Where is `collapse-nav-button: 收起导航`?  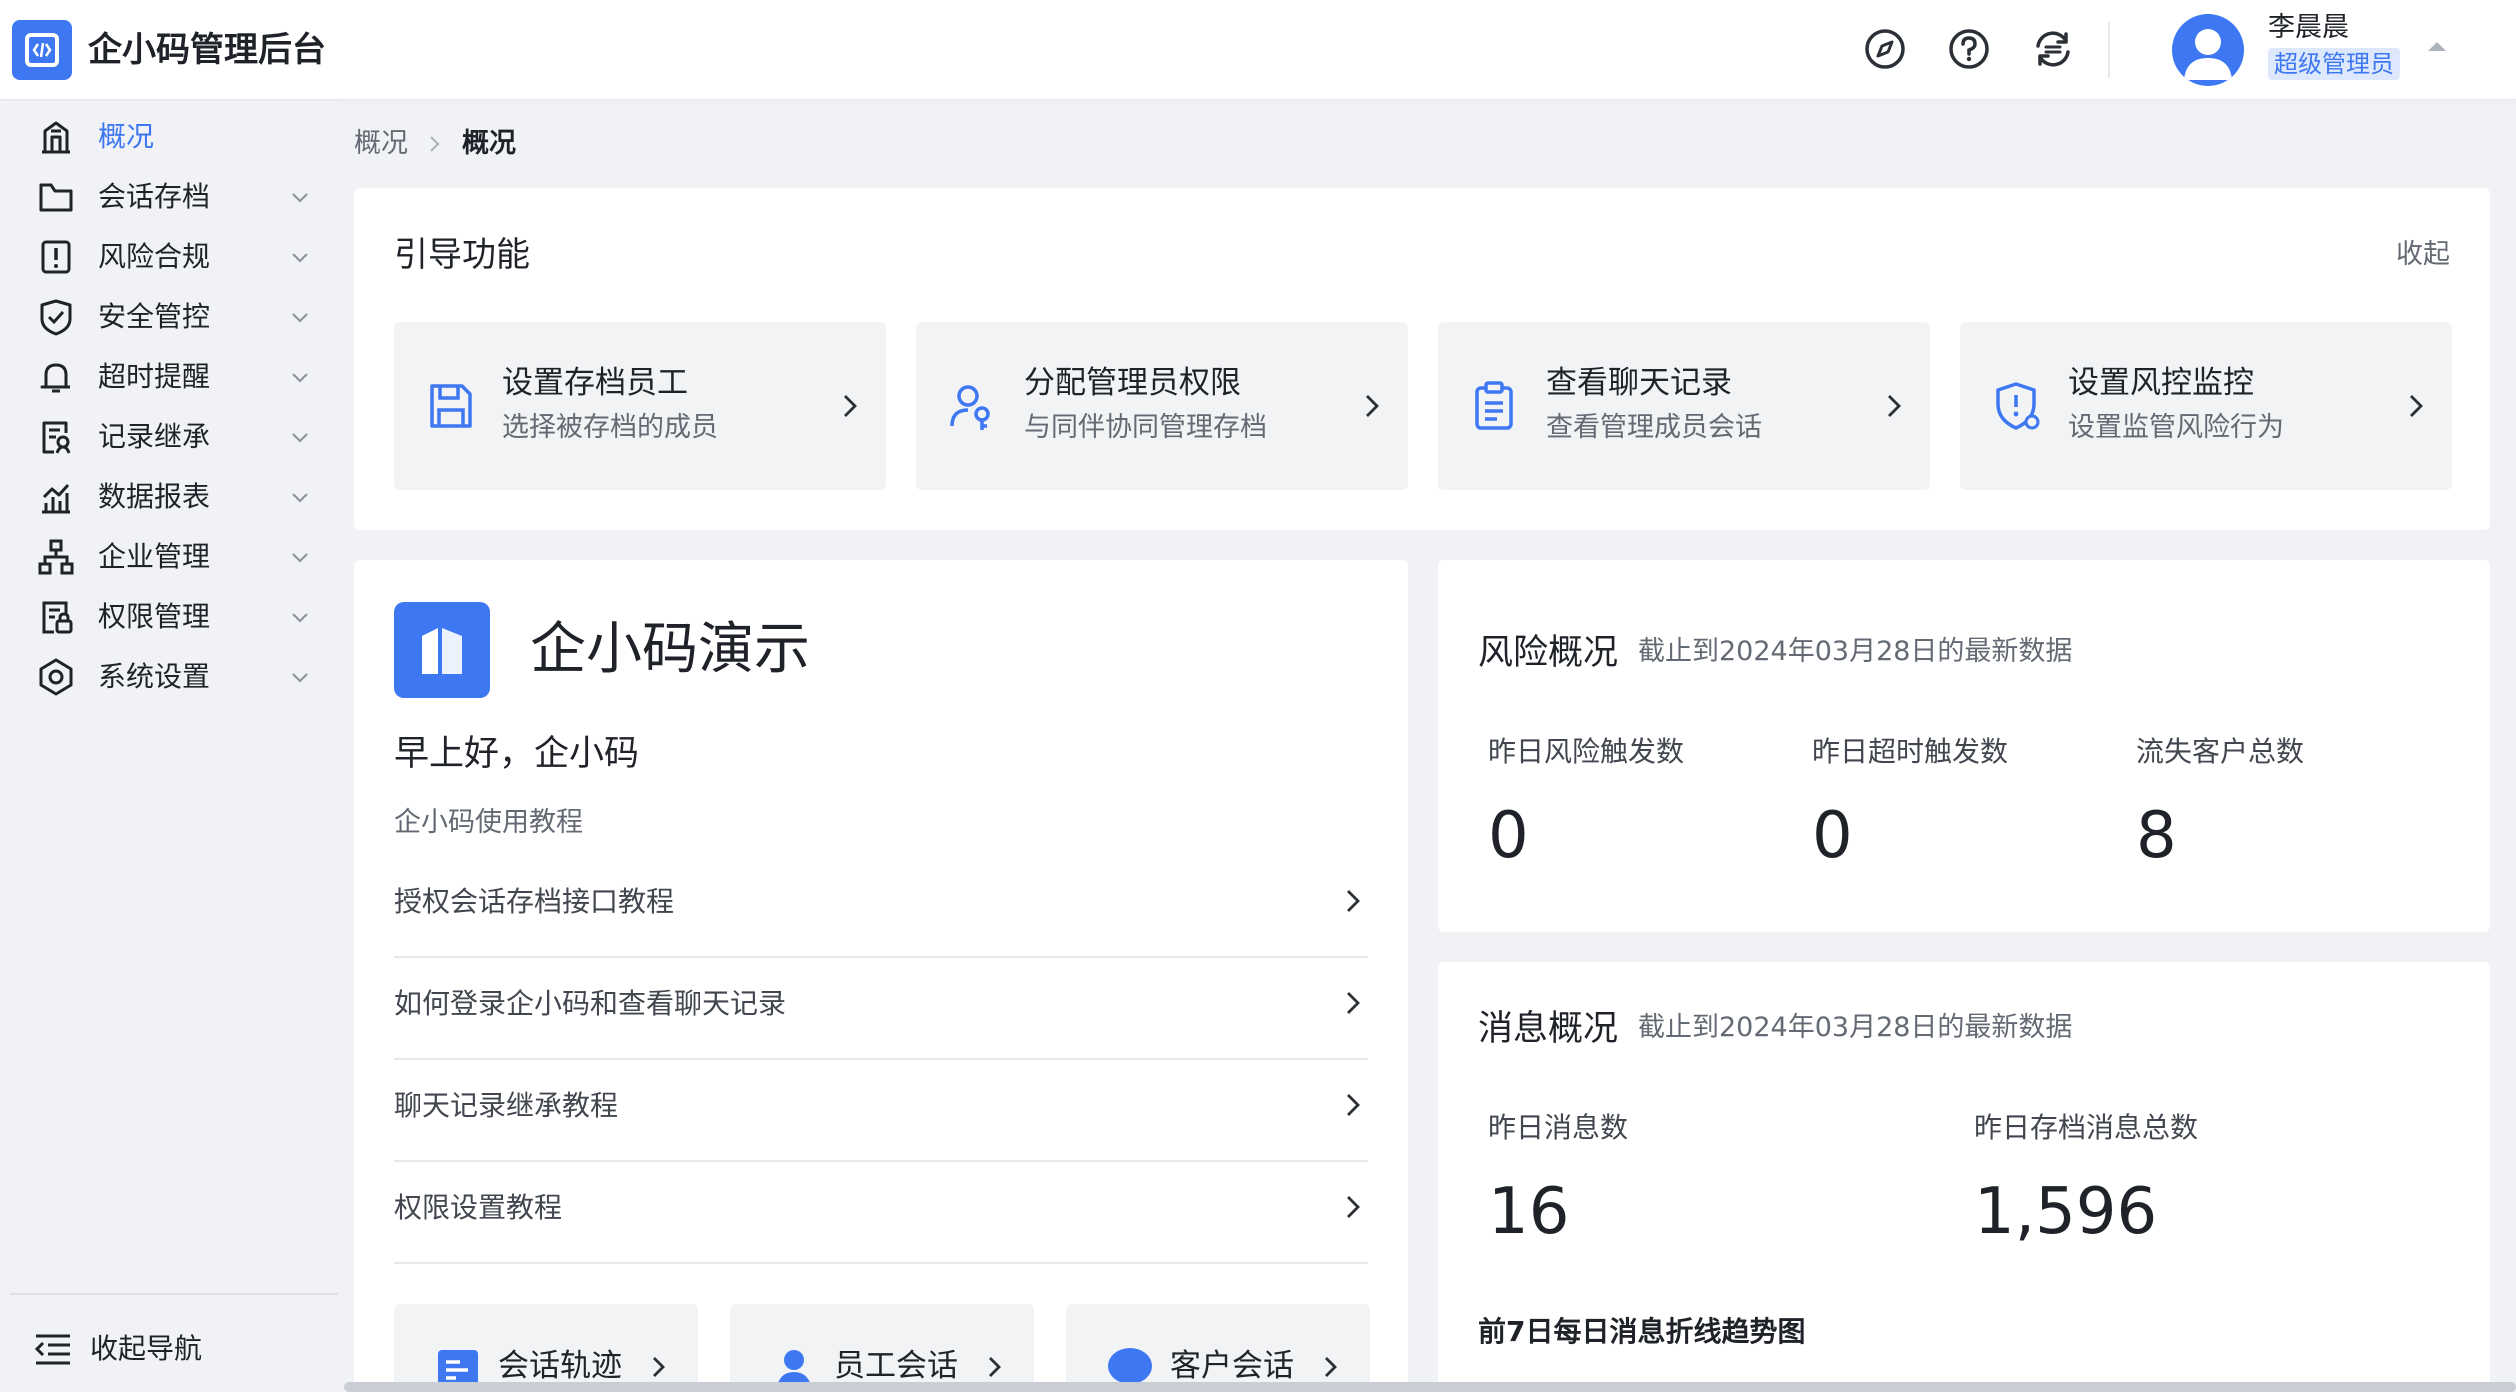 collapse-nav-button: 收起导航 is located at coordinates (169, 1349).